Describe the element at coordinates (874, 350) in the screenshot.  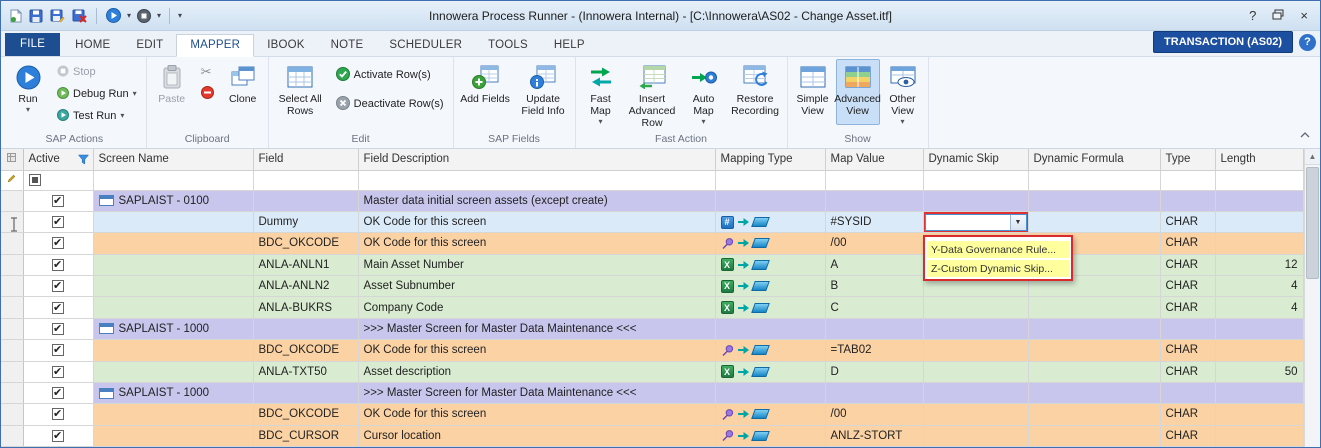
I see `map-value-cell: =TAB02` at that location.